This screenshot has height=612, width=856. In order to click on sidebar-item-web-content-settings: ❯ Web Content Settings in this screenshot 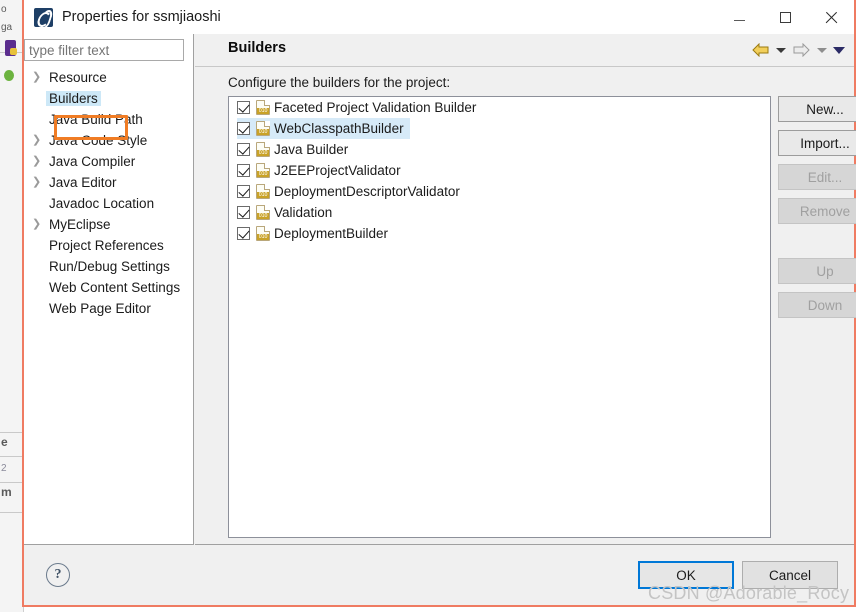, I will do `click(109, 287)`.